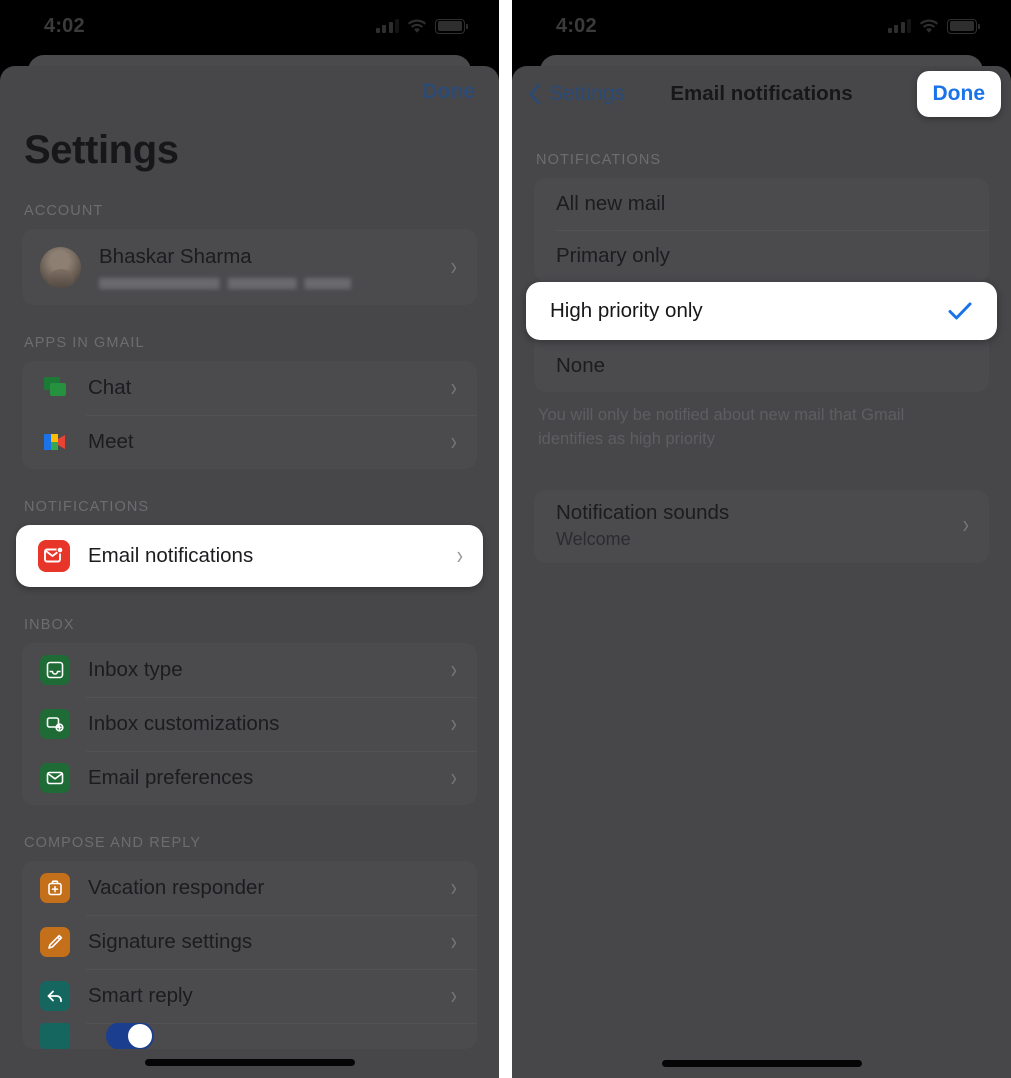  I want to click on avatar, so click(60, 267).